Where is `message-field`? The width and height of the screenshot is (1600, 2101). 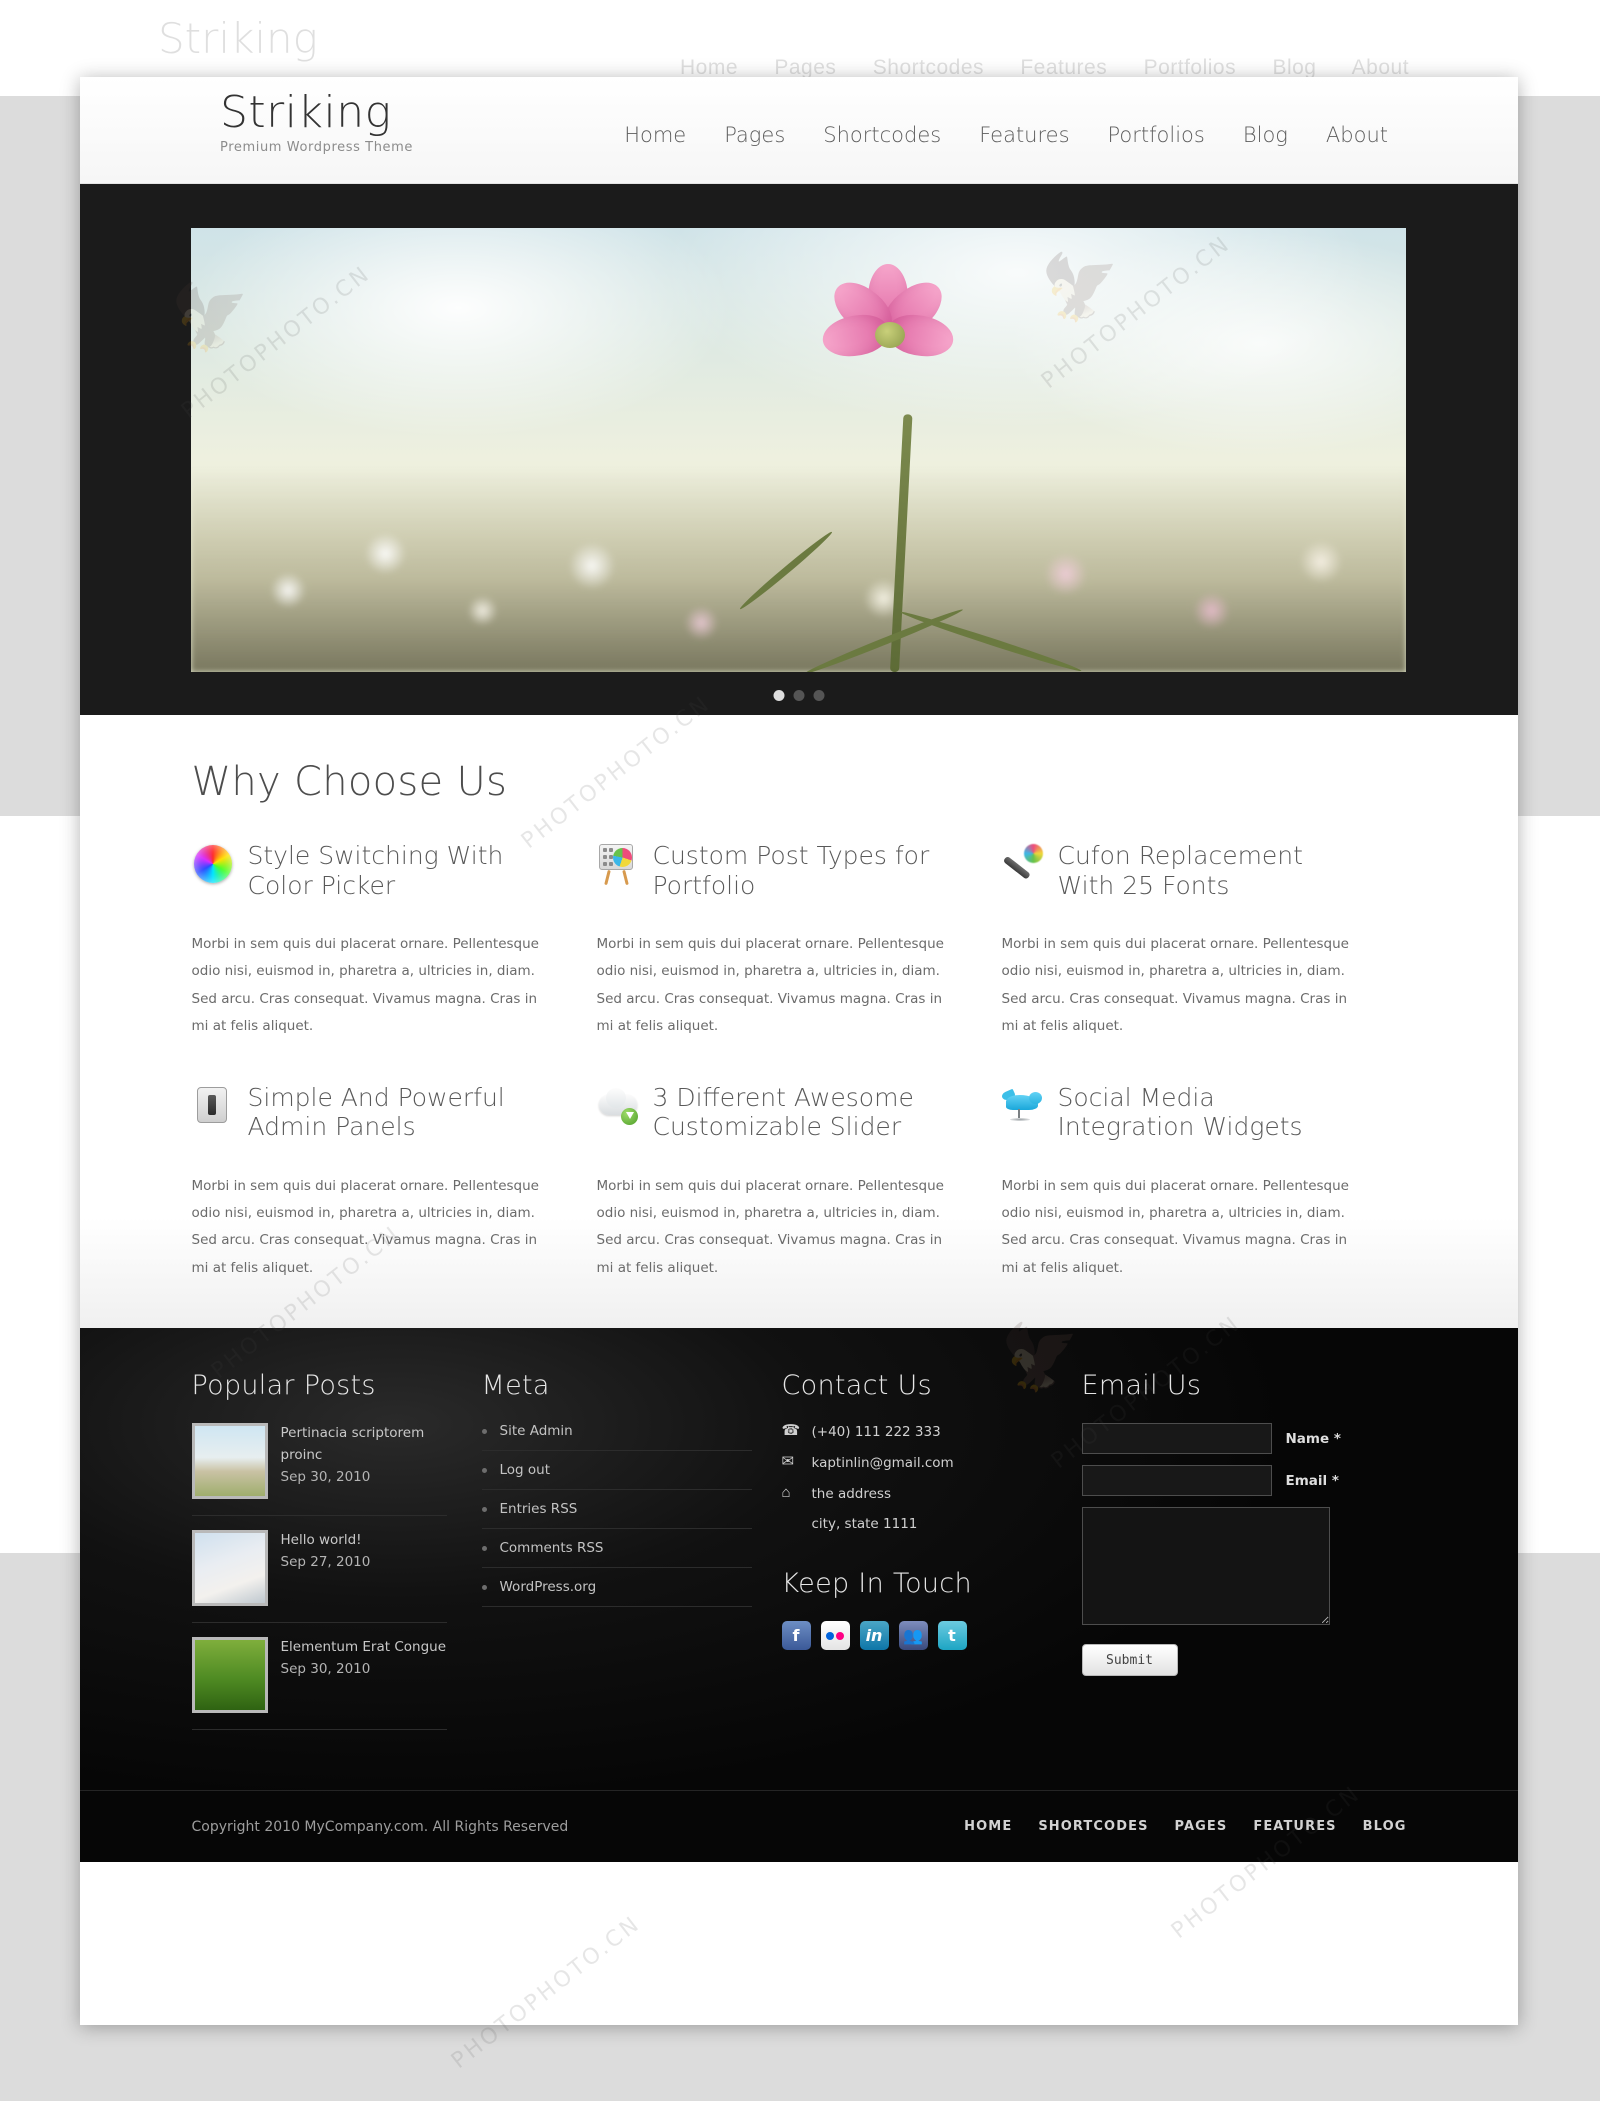
message-field is located at coordinates (1205, 1566).